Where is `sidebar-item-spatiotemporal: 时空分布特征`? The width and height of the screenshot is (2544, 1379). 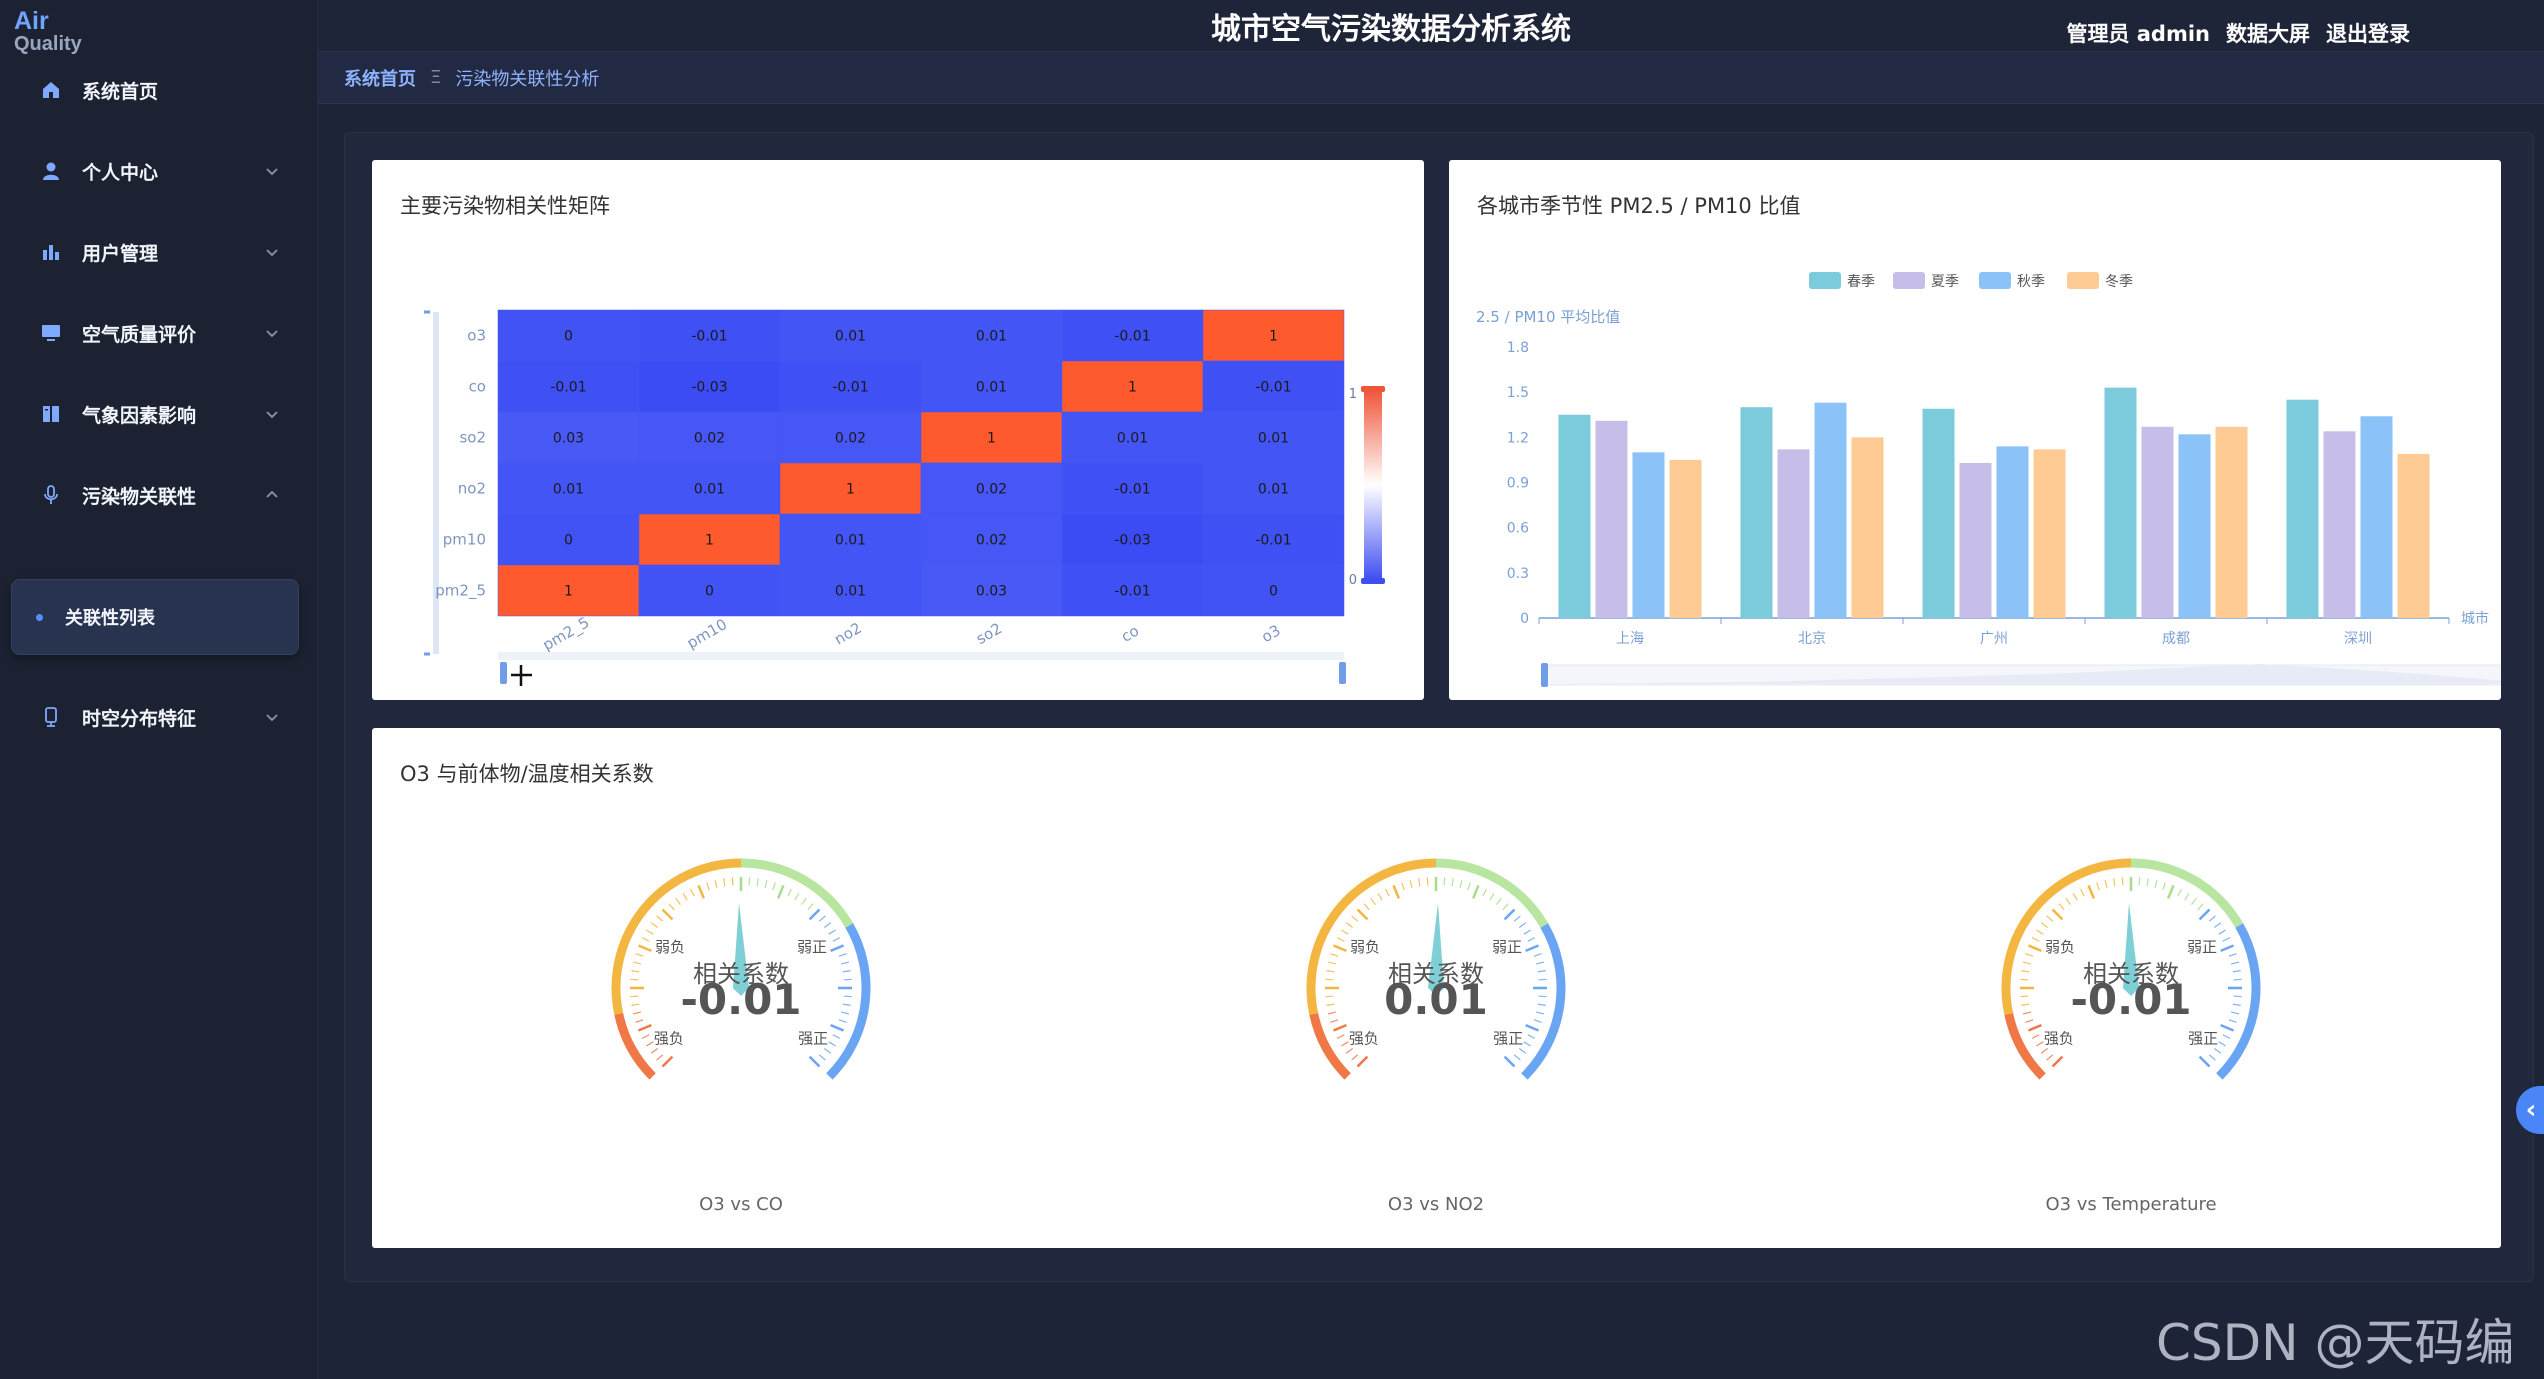 sidebar-item-spatiotemporal: 时空分布特征 is located at coordinates (159, 717).